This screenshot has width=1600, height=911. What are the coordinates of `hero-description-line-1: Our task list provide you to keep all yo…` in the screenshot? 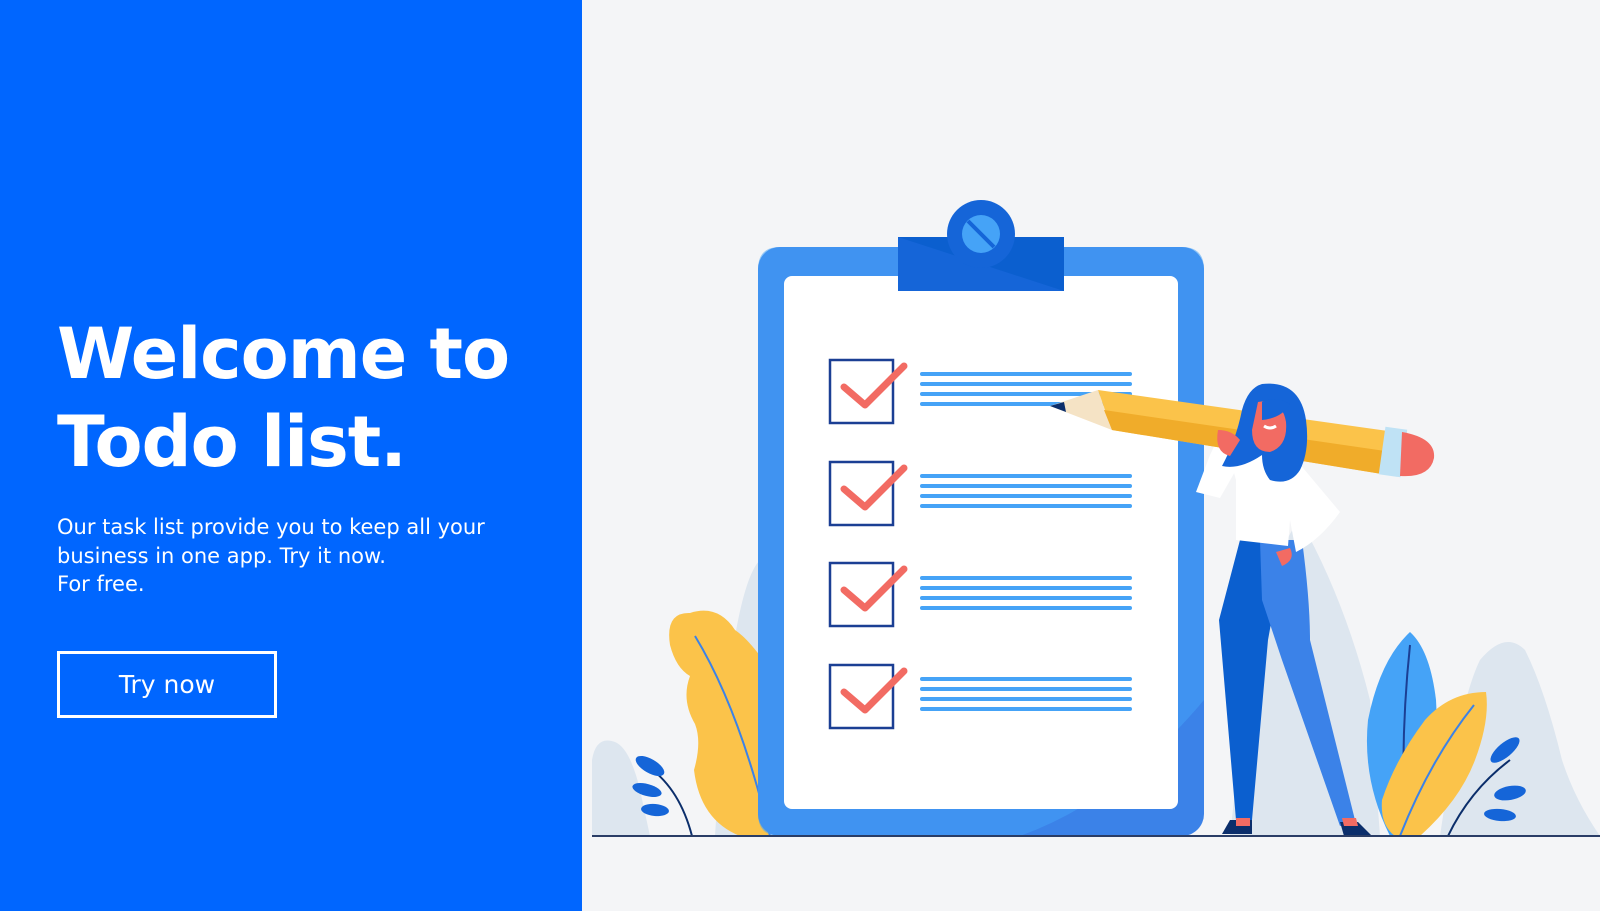 It's located at (271, 527).